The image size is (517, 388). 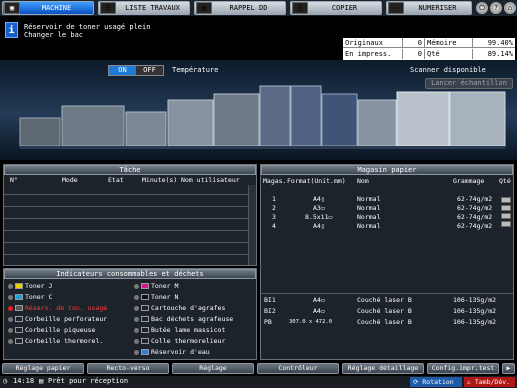 What do you see at coordinates (30, 286) in the screenshot?
I see `consumable-toner-j: Toner J` at bounding box center [30, 286].